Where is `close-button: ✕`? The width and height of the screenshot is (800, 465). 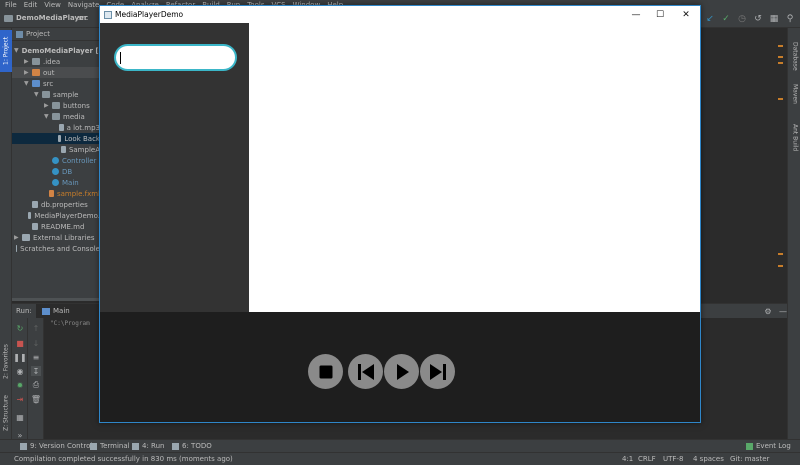
close-button: ✕ is located at coordinates (686, 14).